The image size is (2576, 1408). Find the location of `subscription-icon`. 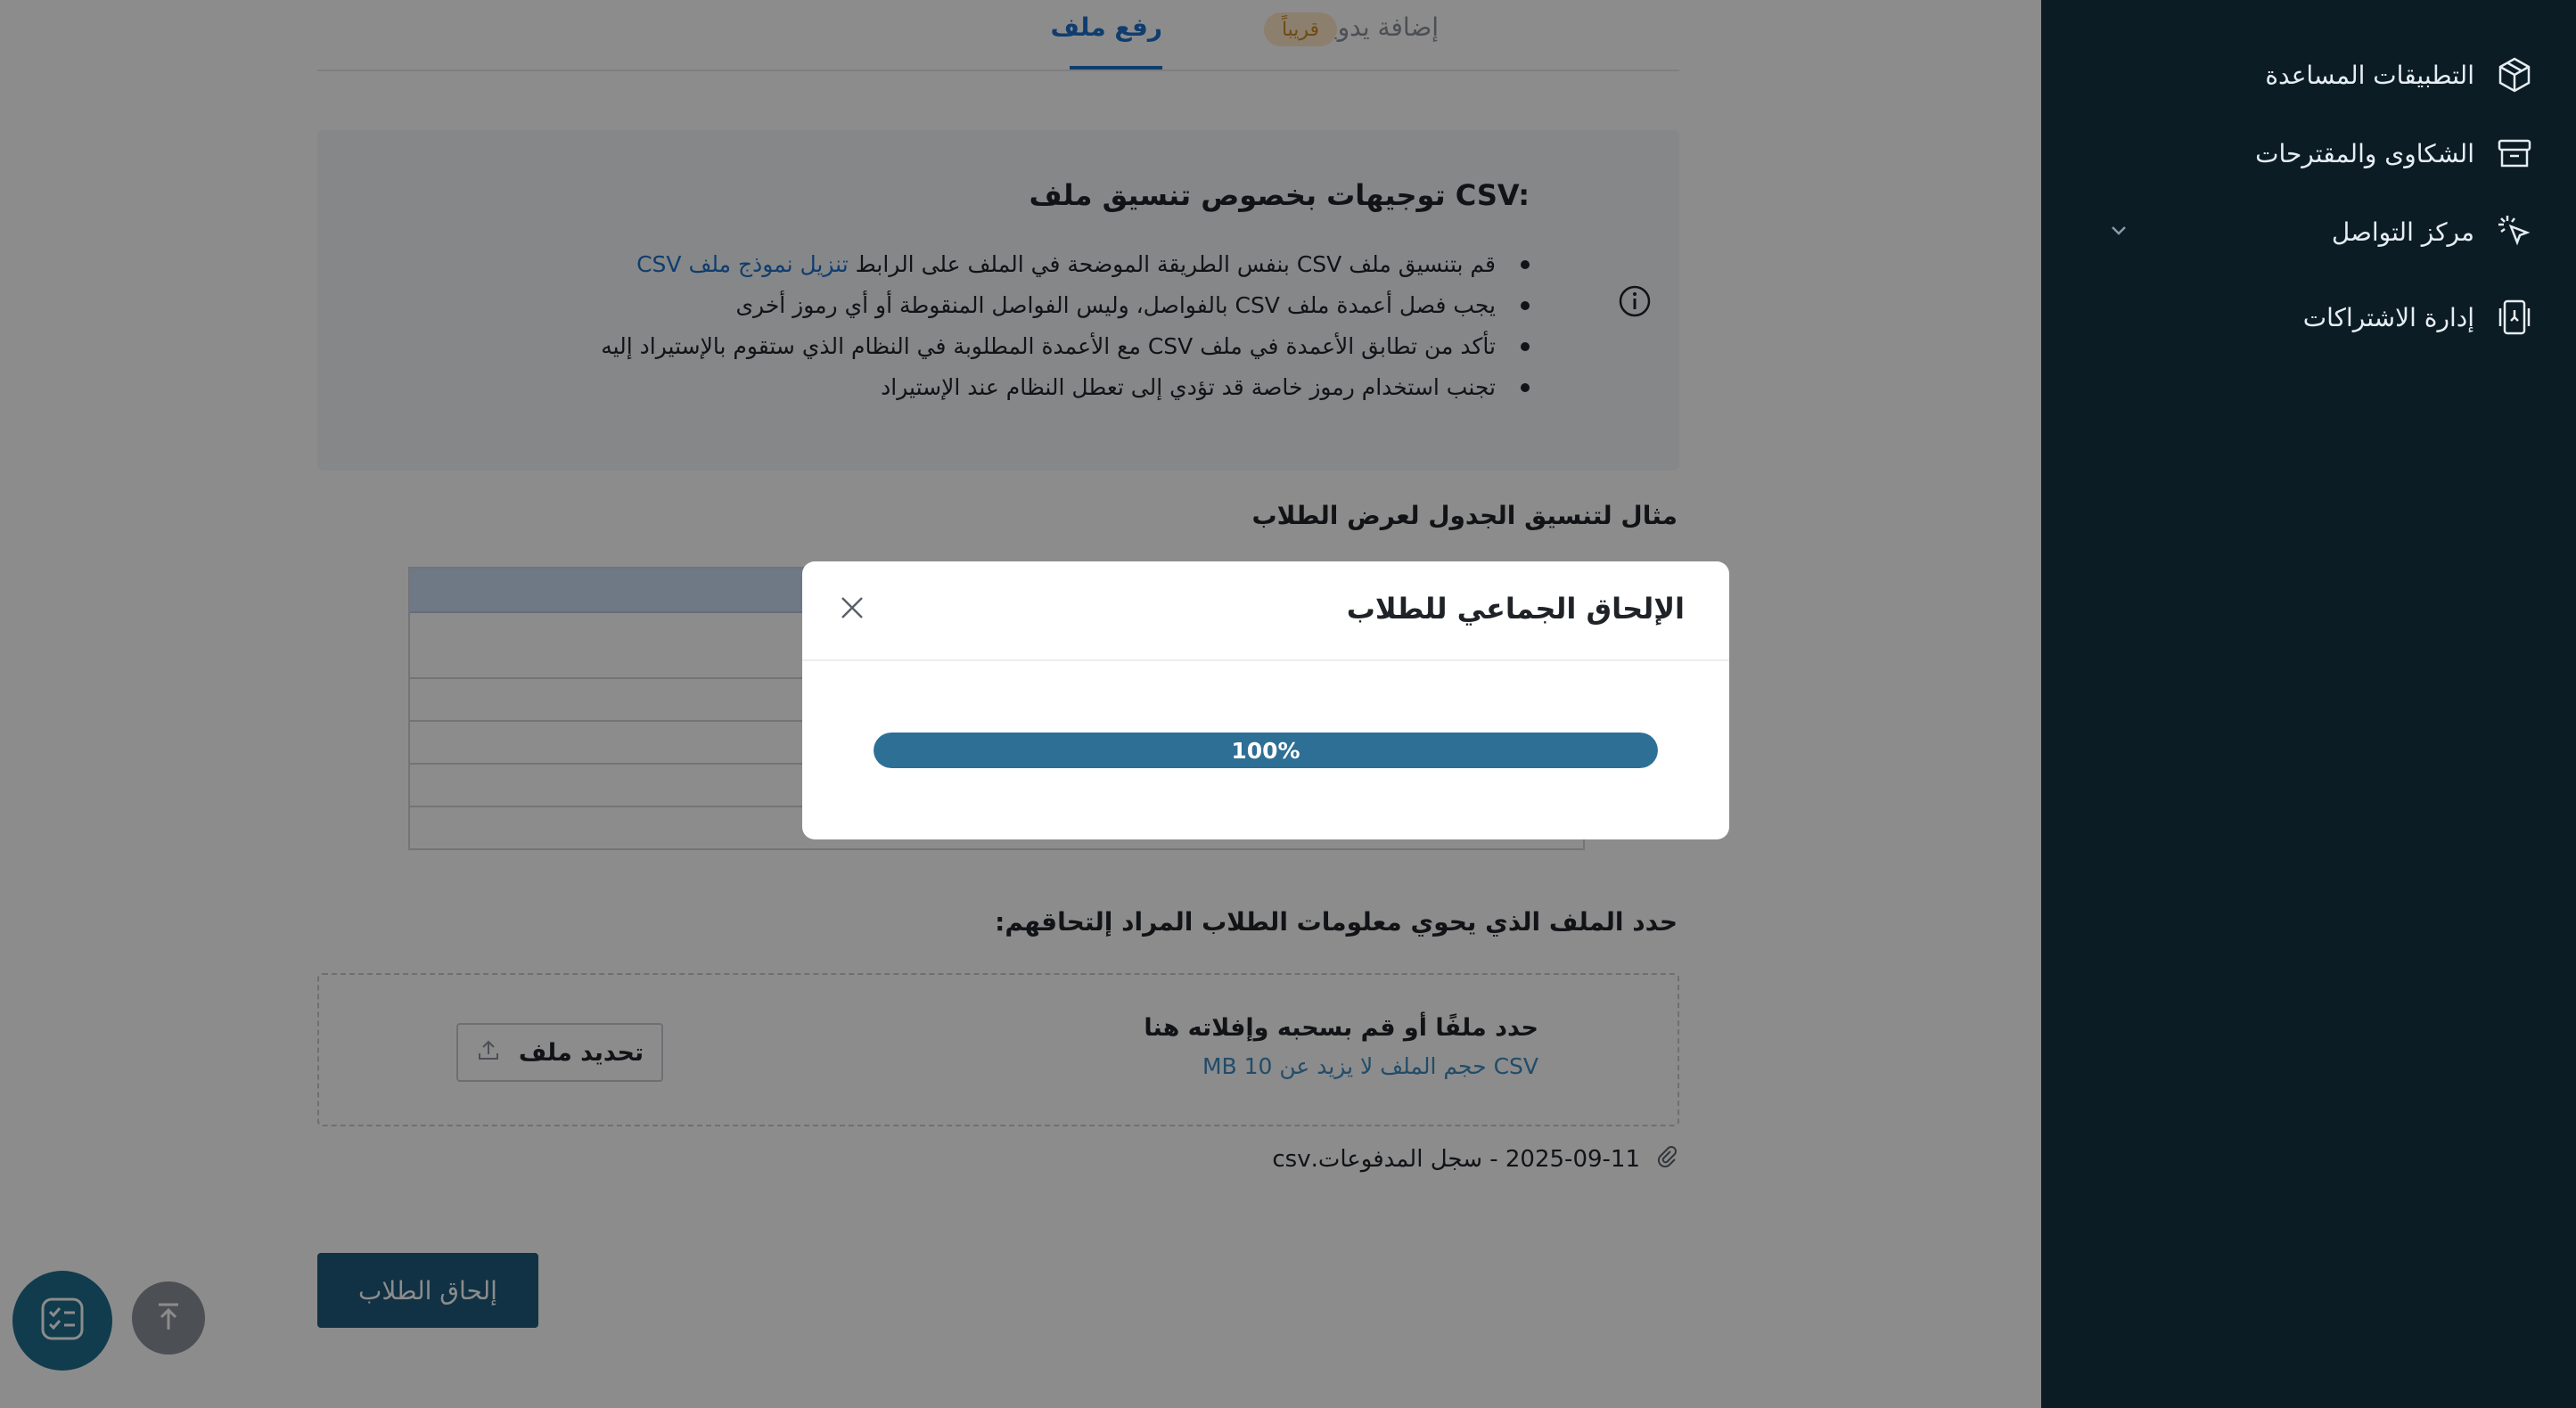

subscription-icon is located at coordinates (2514, 317).